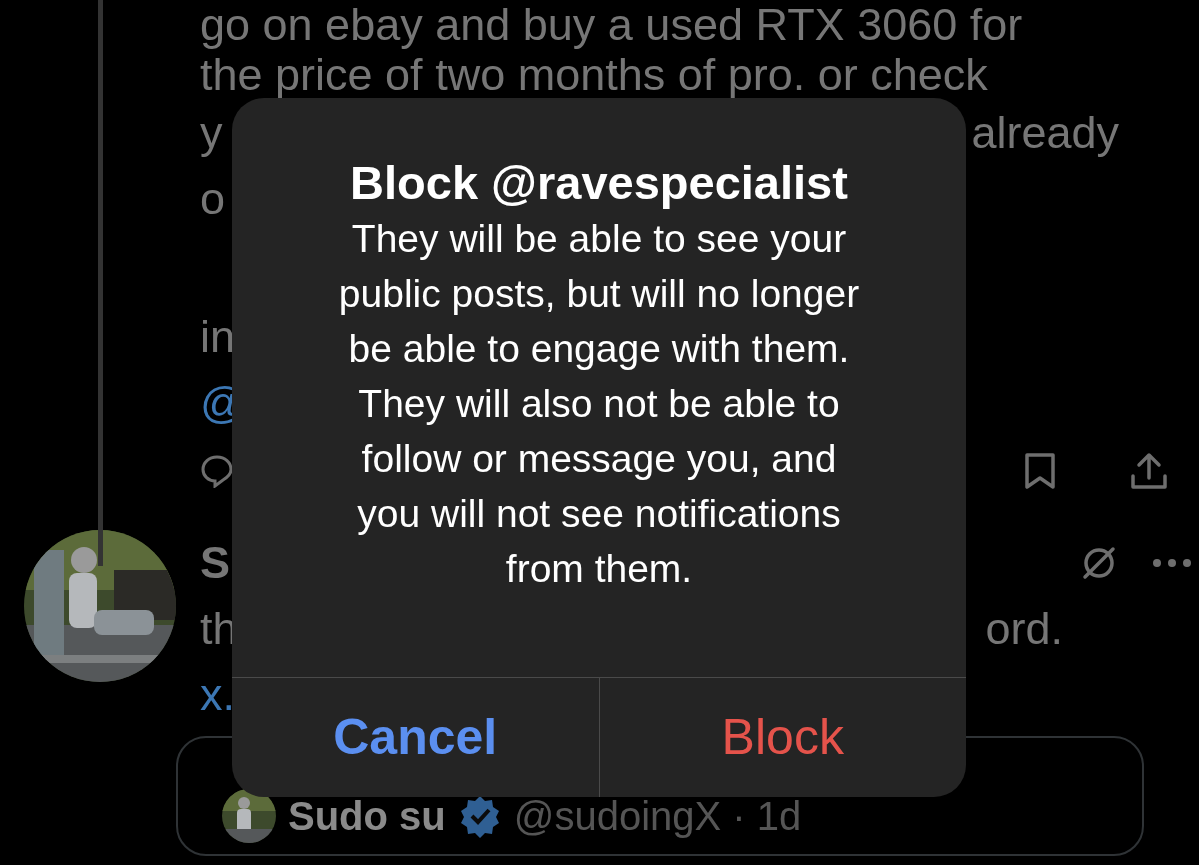 This screenshot has height=865, width=1199. What do you see at coordinates (217, 471) in the screenshot?
I see `reply-icon` at bounding box center [217, 471].